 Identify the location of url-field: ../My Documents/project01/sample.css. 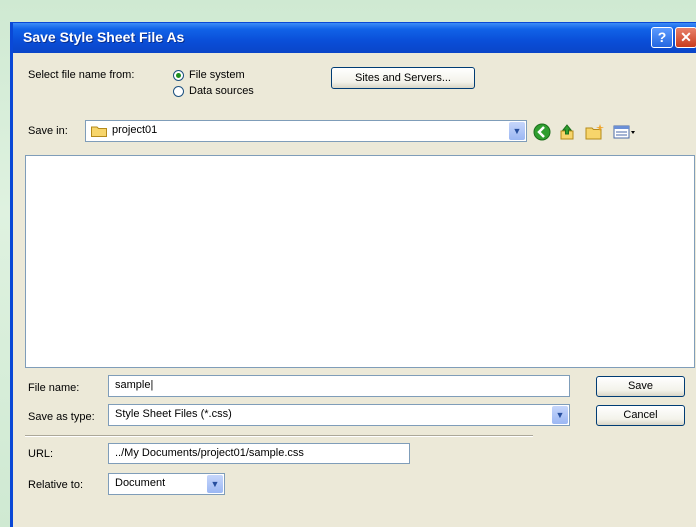
(259, 453).